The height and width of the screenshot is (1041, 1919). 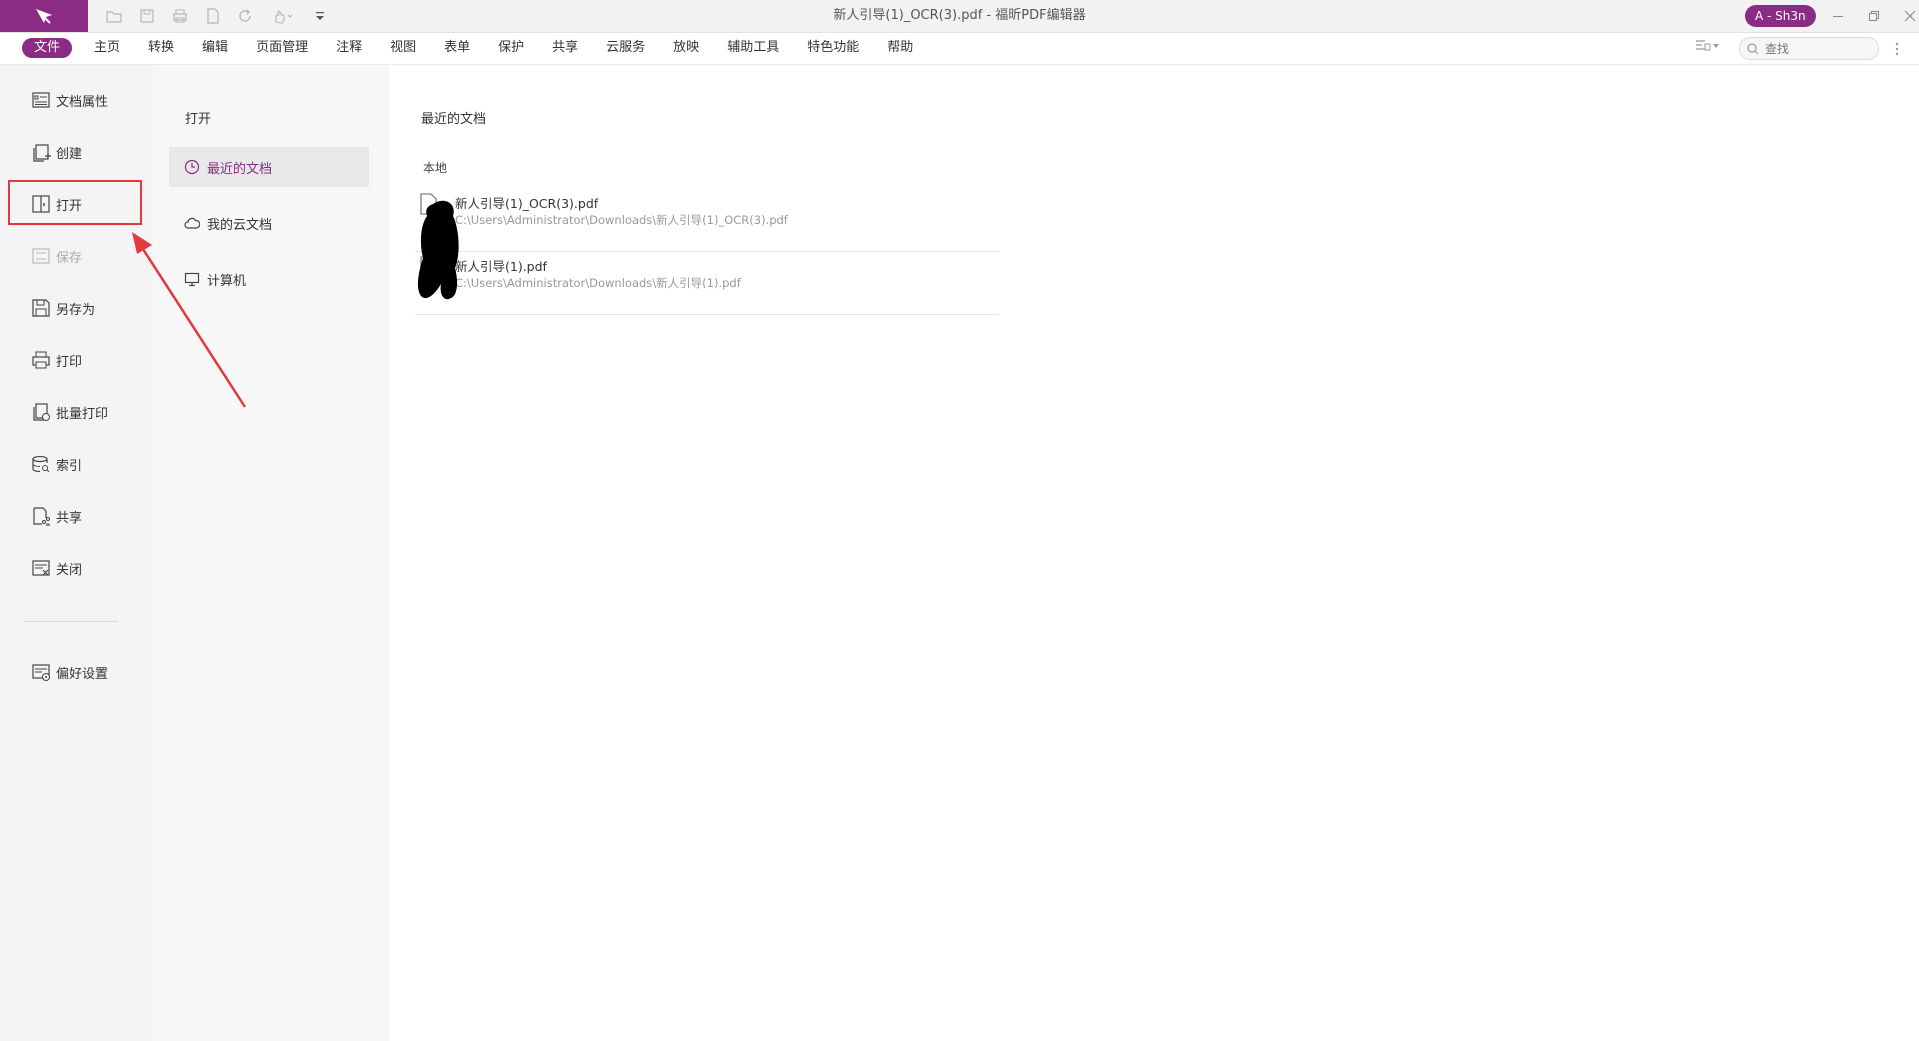 I want to click on new-doc-icon, so click(x=213, y=16).